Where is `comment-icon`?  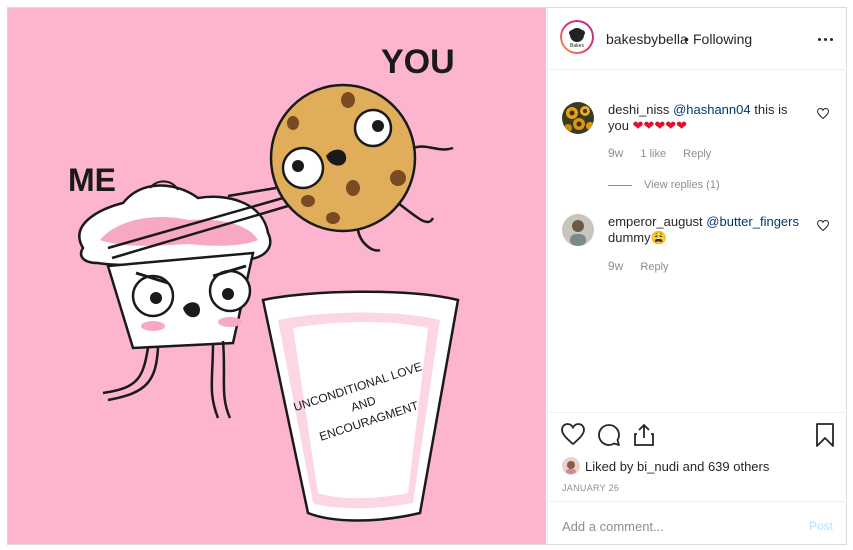 comment-icon is located at coordinates (609, 435).